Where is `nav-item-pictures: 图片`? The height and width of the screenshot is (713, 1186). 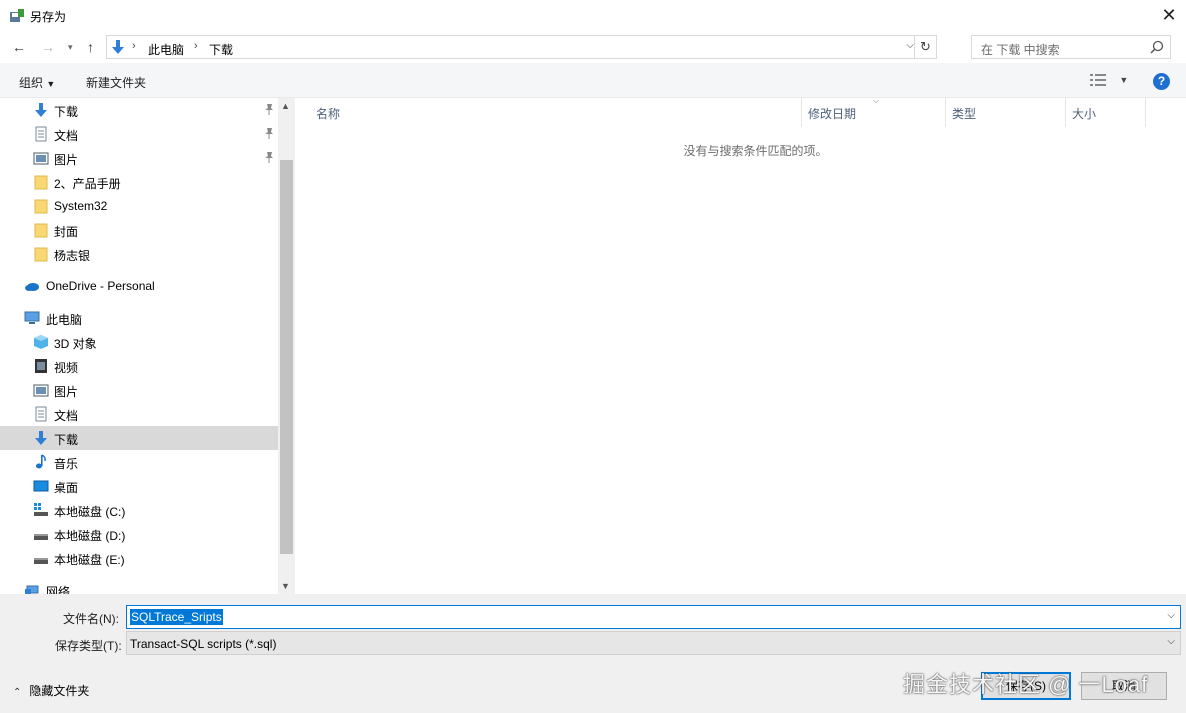 nav-item-pictures: 图片 is located at coordinates (139, 390).